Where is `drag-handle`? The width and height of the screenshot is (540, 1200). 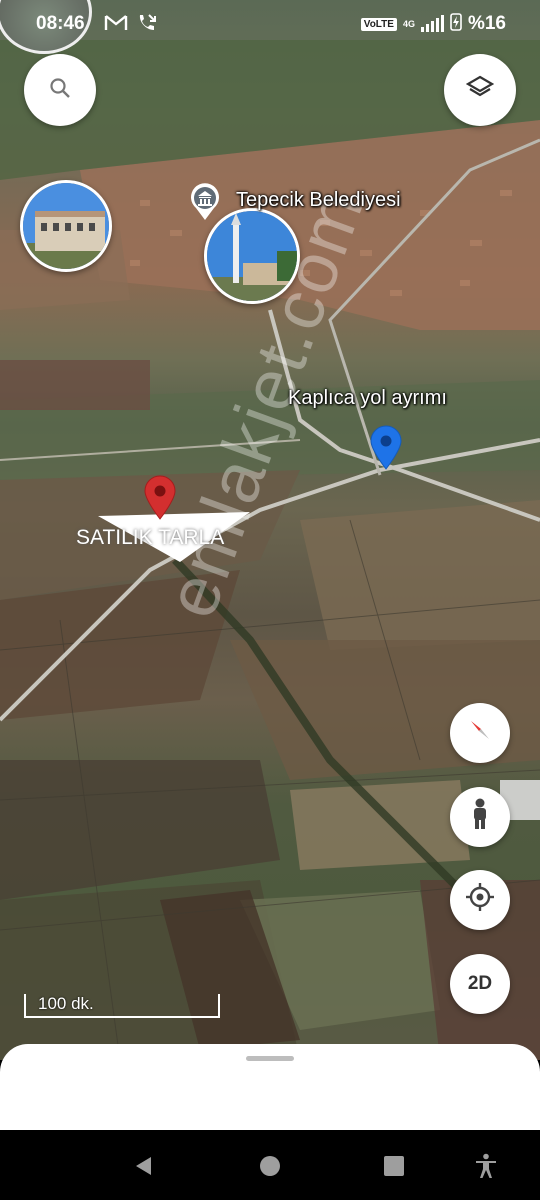 drag-handle is located at coordinates (270, 1058).